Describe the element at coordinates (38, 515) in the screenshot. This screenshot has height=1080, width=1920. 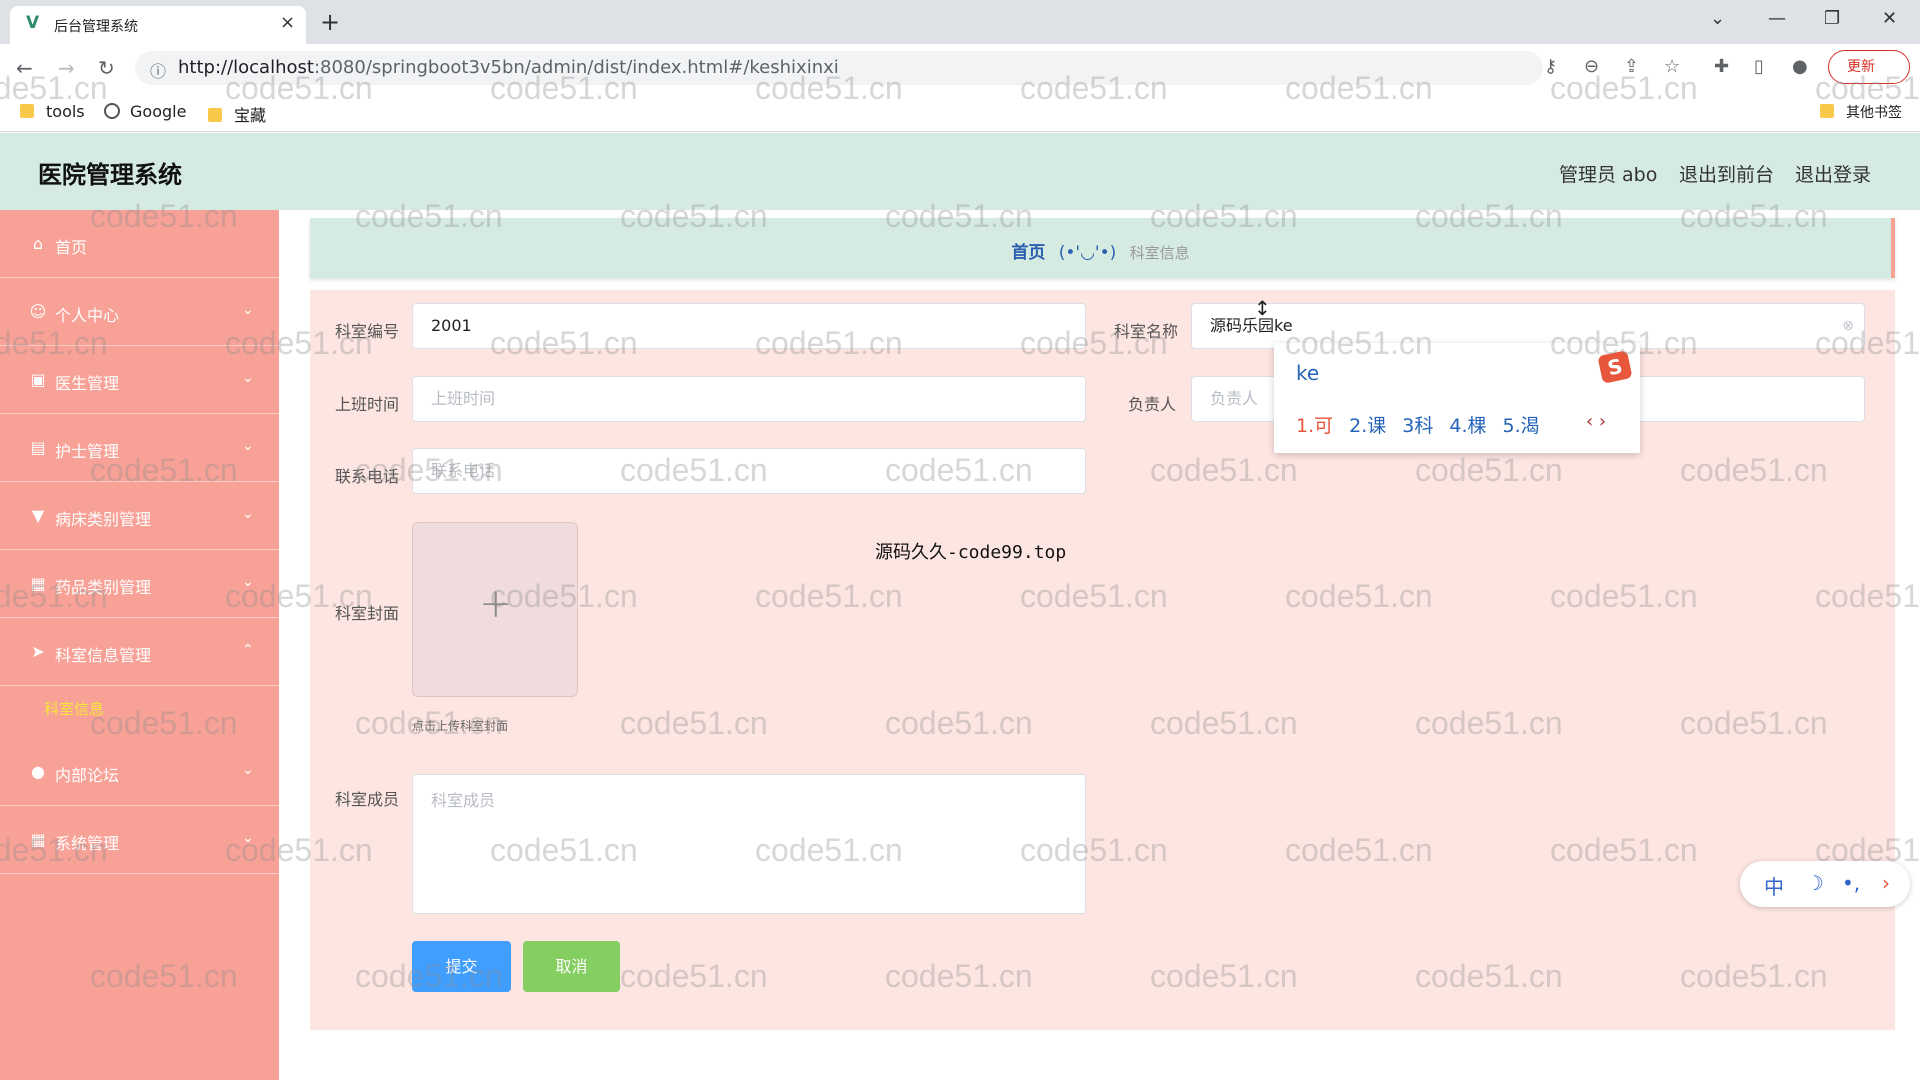
I see `menu-icon: ▼` at that location.